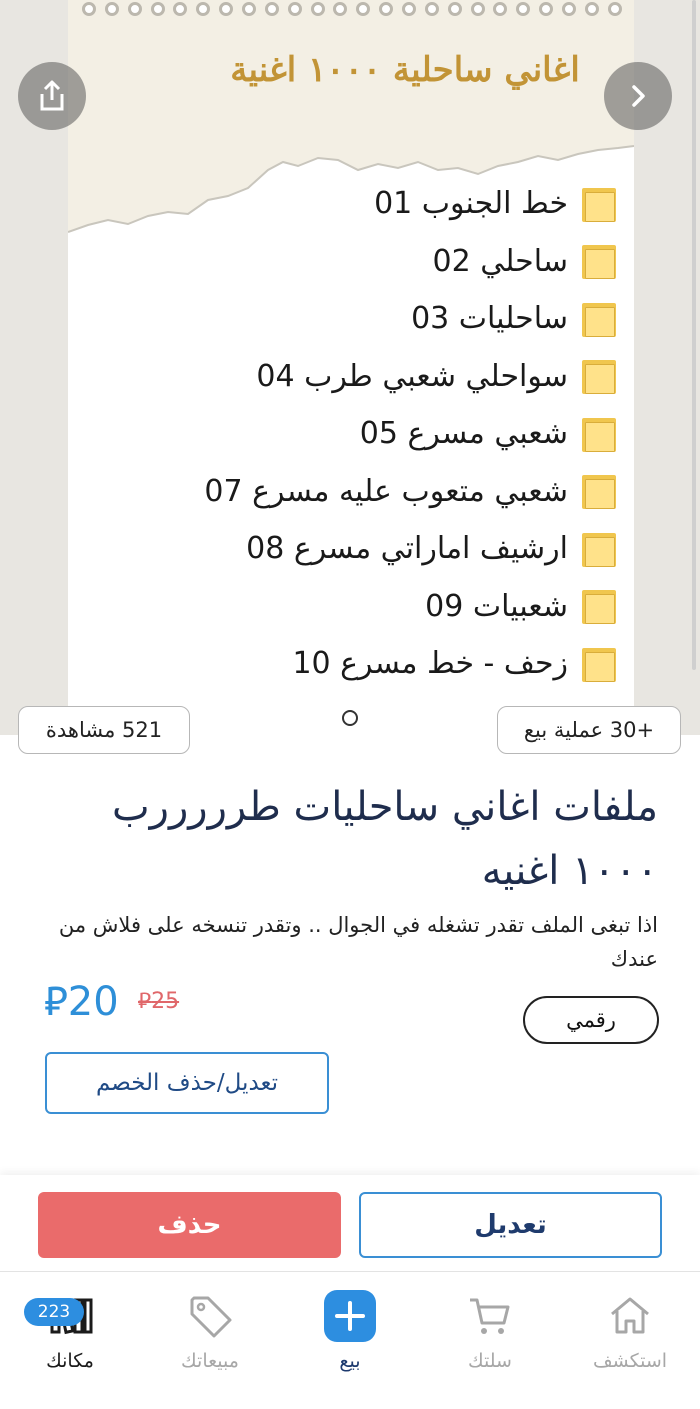  I want to click on scrollbar, so click(694, 335).